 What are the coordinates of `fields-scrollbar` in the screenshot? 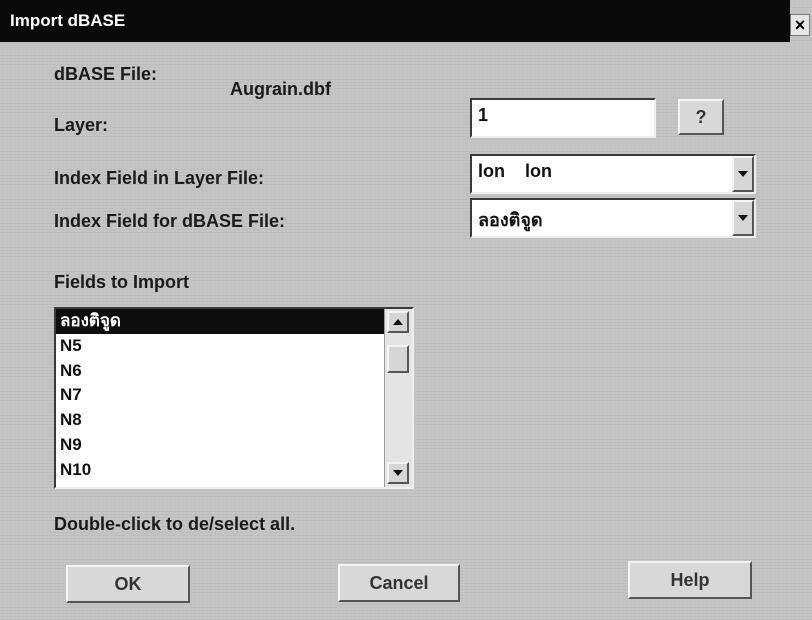 It's located at (398, 398).